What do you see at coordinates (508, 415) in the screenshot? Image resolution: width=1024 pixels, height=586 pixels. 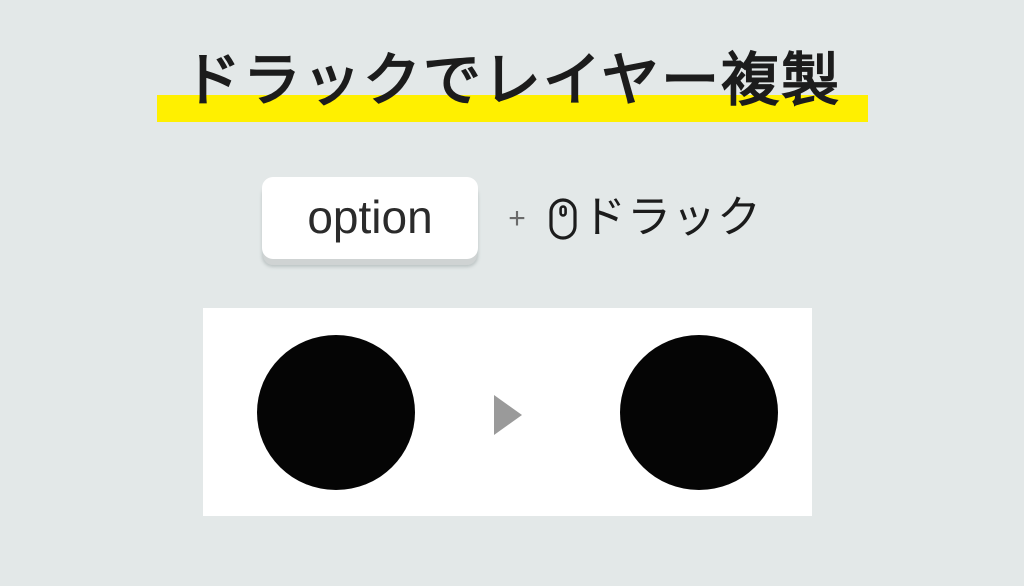 I see `right-triangle-icon` at bounding box center [508, 415].